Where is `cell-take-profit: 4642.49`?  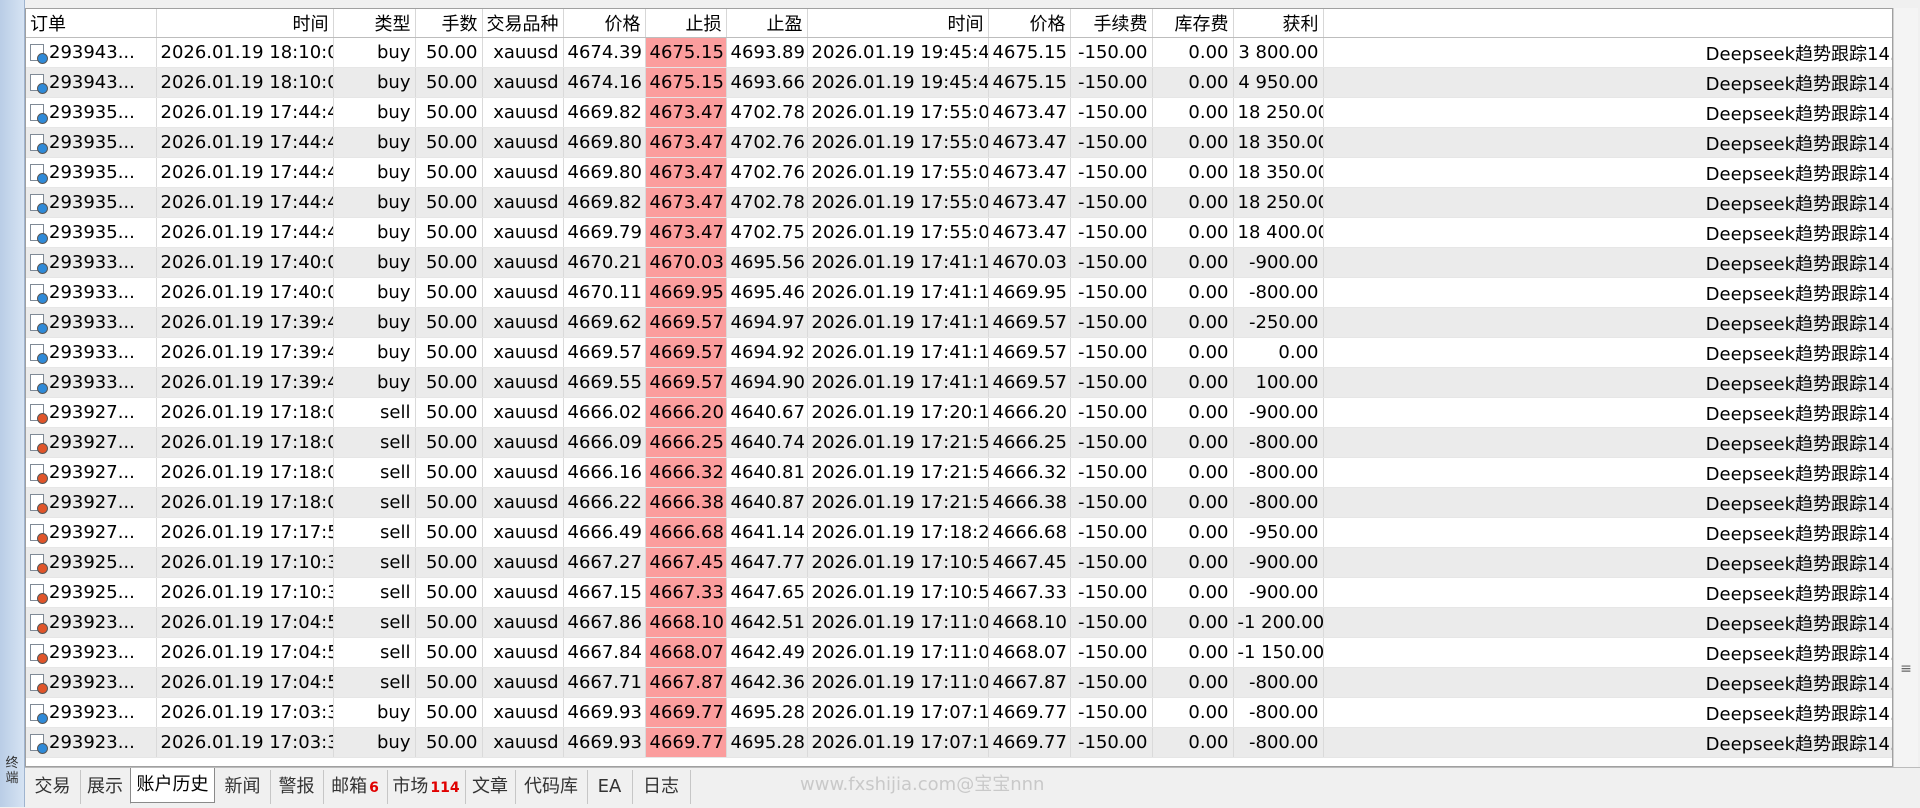
cell-take-profit: 4642.49 is located at coordinates (767, 652).